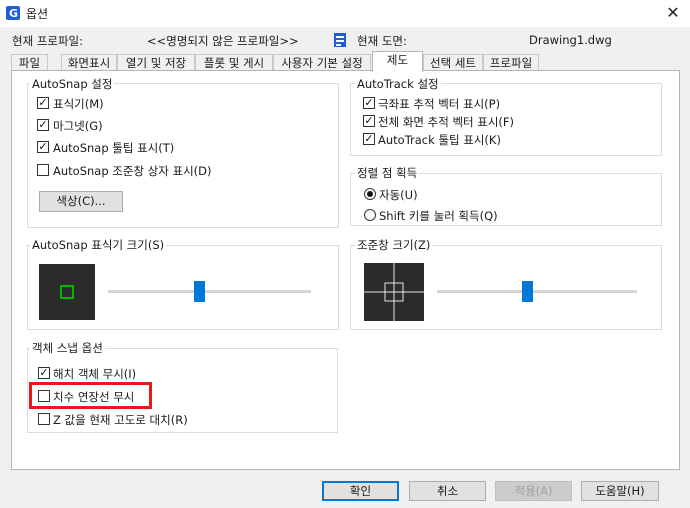 The width and height of the screenshot is (690, 508). I want to click on current-profile-label: 현재 프로파일:, so click(48, 41).